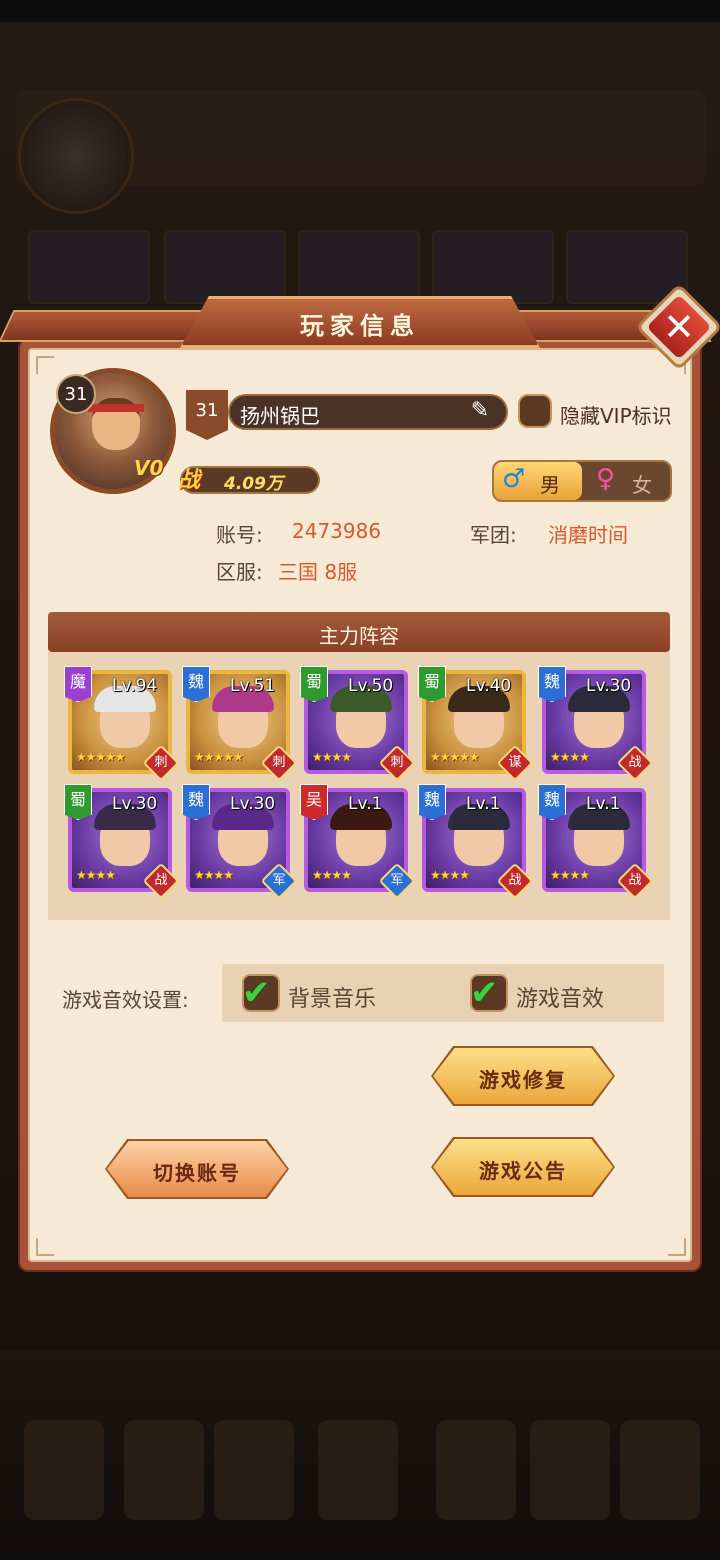 The image size is (720, 1560). I want to click on player-name: 扬州锅巴, so click(280, 416).